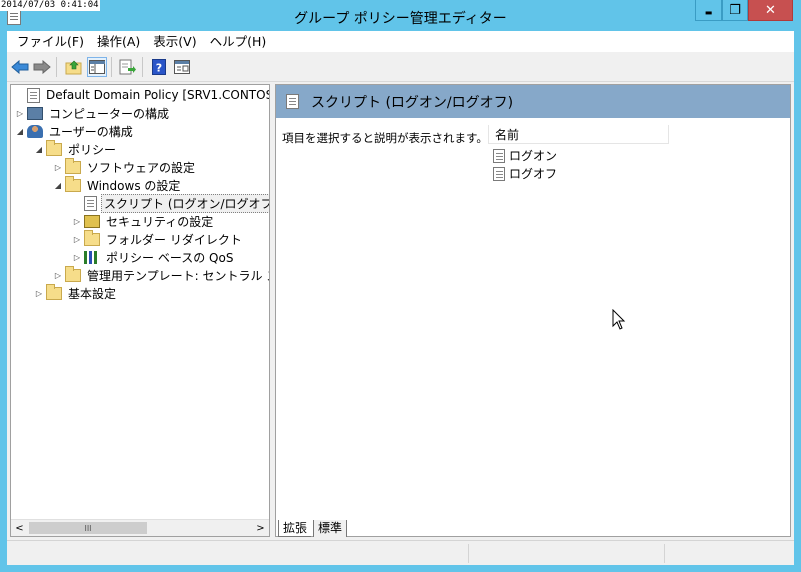 This screenshot has height=572, width=801. Describe the element at coordinates (400, 67) in the screenshot. I see `toolbar: ?` at that location.